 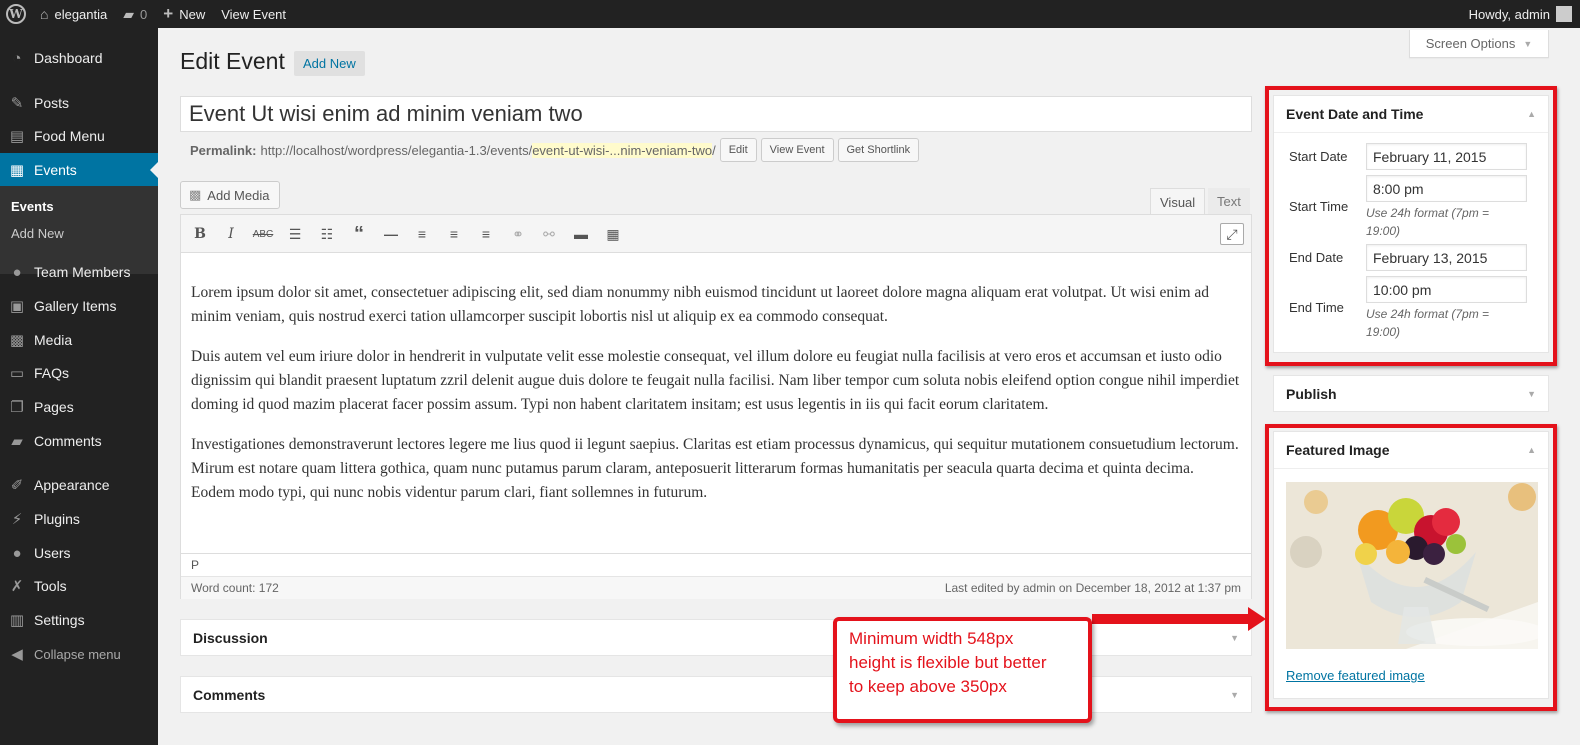 I want to click on wrench-icon: ✗, so click(x=17, y=586).